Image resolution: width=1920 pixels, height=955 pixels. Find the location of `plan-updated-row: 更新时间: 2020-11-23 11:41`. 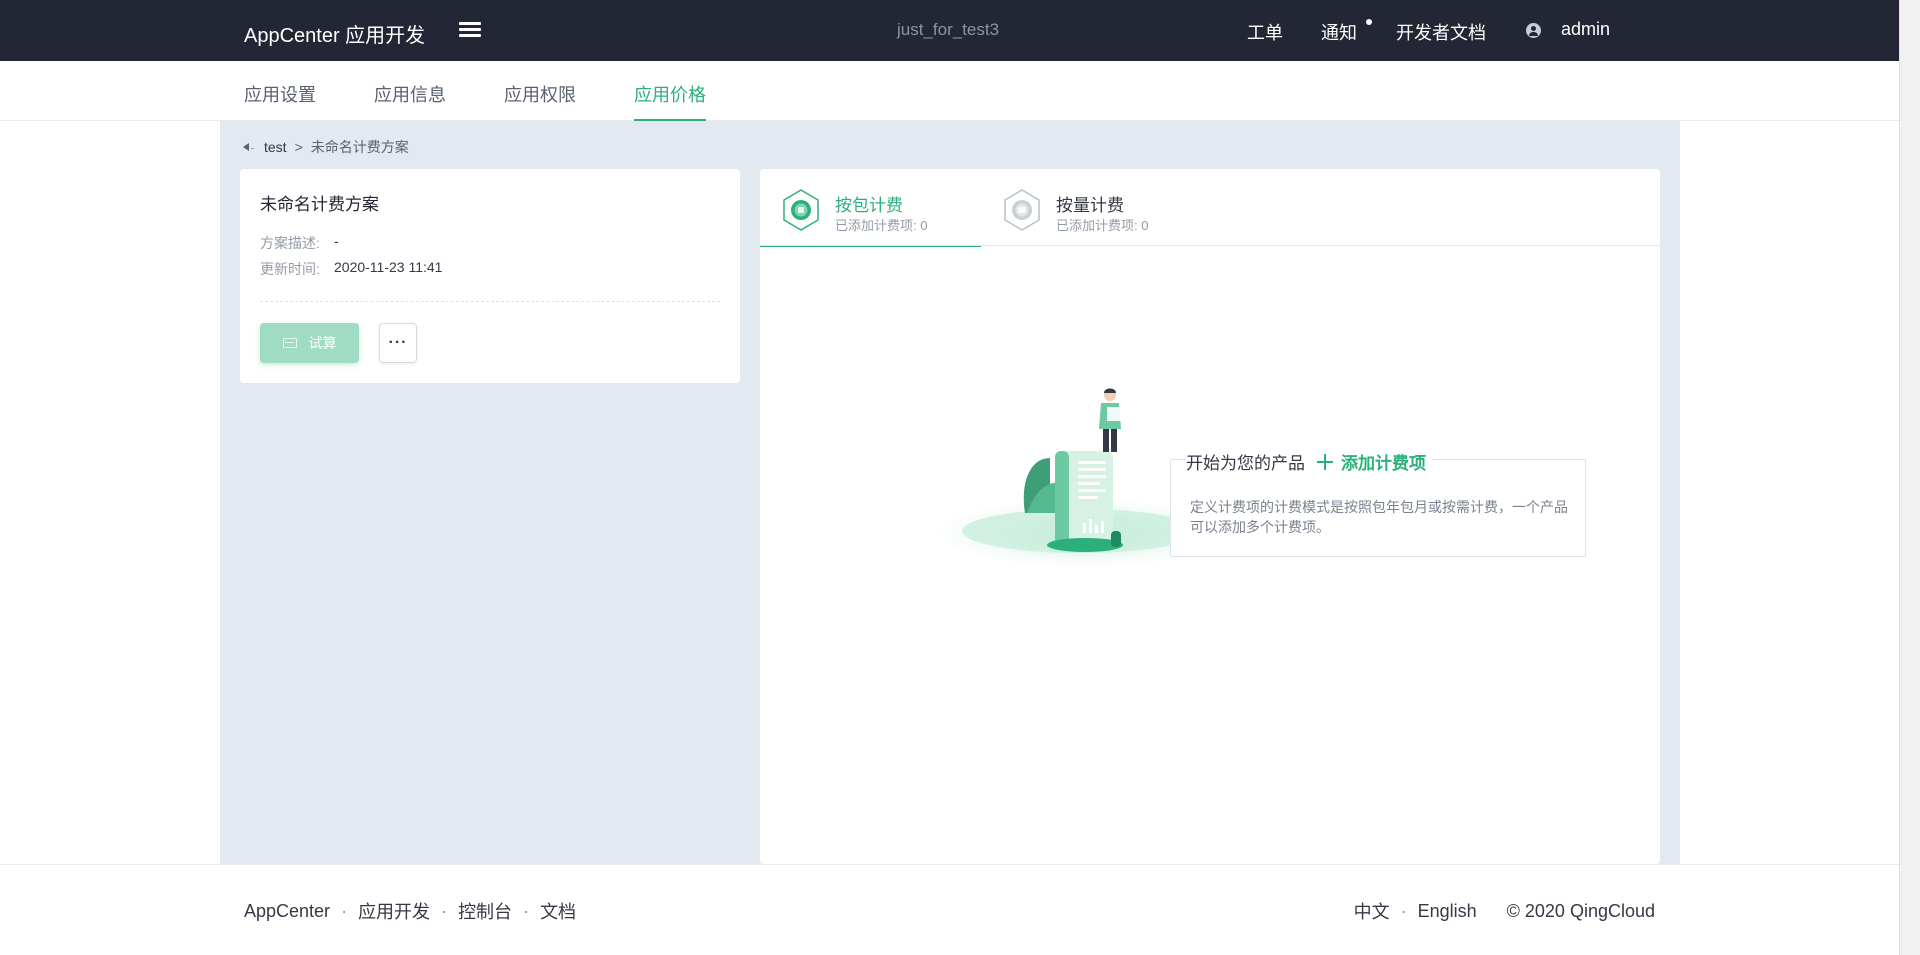

plan-updated-row: 更新时间: 2020-11-23 11:41 is located at coordinates (351, 269).